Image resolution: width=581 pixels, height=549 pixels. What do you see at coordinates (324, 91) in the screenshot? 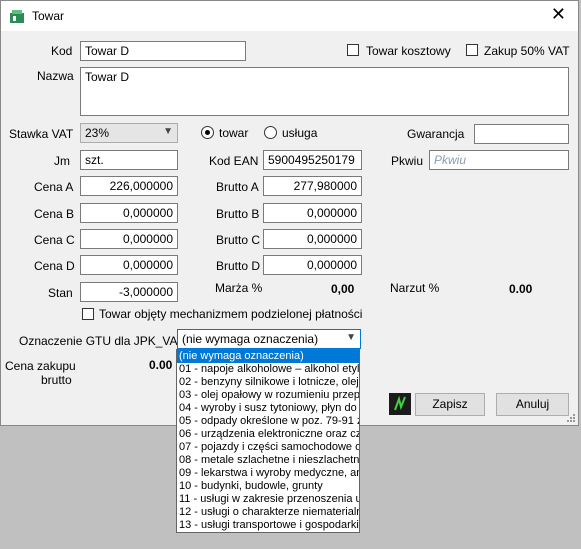
I see `nazwa-textarea: Towar D` at bounding box center [324, 91].